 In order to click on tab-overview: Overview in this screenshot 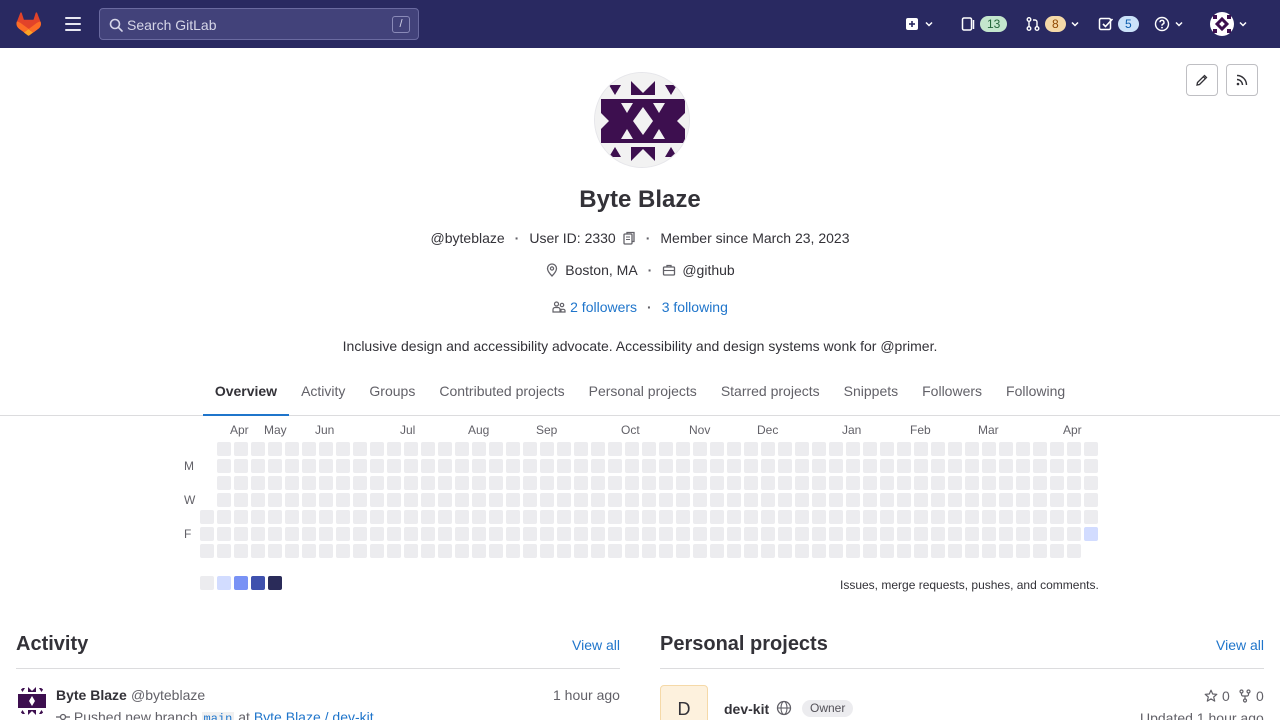, I will do `click(246, 392)`.